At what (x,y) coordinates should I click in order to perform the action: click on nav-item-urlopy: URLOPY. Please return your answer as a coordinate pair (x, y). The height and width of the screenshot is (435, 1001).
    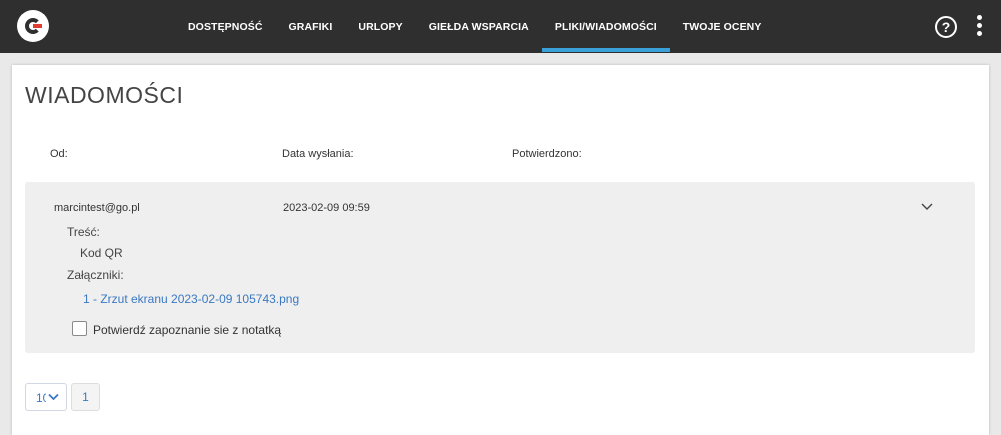
    Looking at the image, I should click on (380, 26).